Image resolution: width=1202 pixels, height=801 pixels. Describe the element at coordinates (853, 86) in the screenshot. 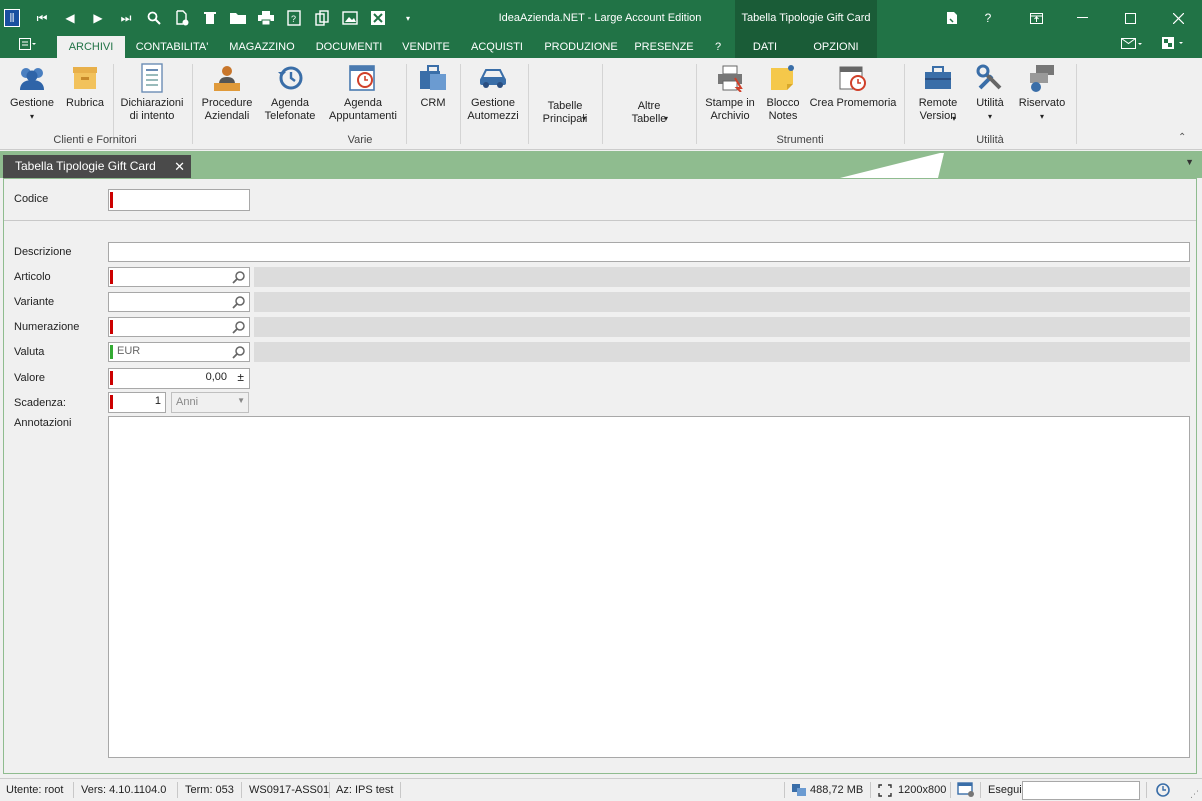

I see `crea-promemoria-button: Crea Promemoria` at that location.